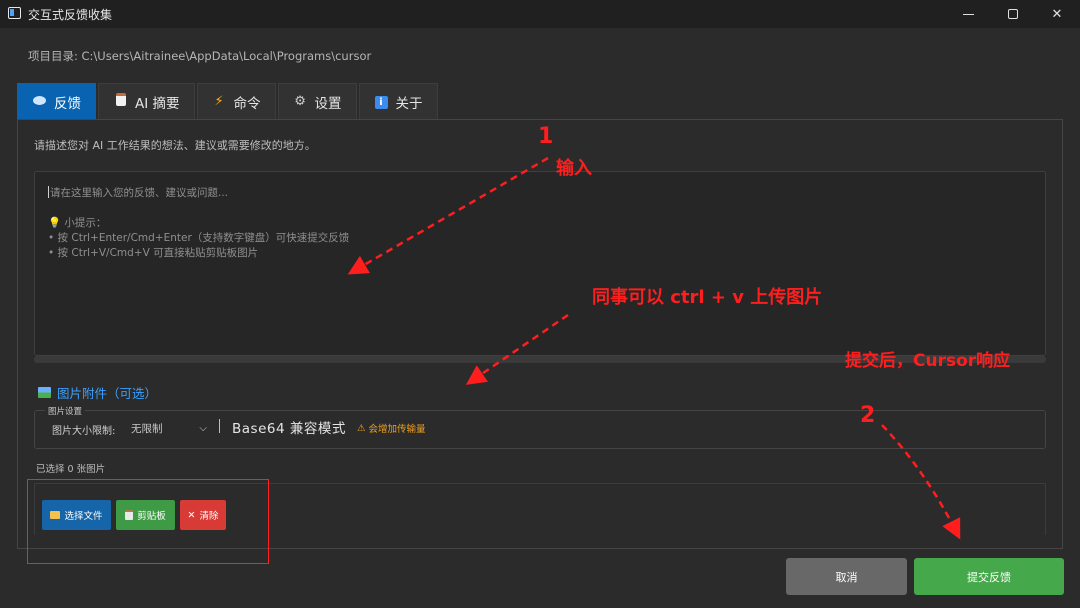  Describe the element at coordinates (707, 297) in the screenshot. I see `annotation-paste-hint: 同事可以 ctrl + v 上传图片` at that location.